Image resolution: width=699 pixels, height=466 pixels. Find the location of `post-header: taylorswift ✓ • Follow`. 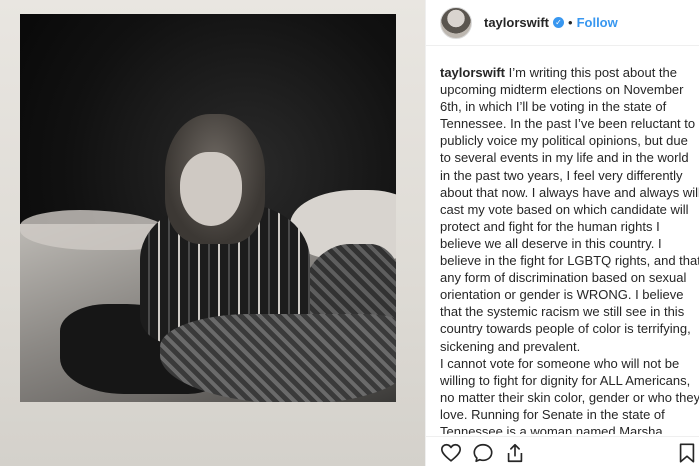

post-header: taylorswift ✓ • Follow is located at coordinates (562, 23).